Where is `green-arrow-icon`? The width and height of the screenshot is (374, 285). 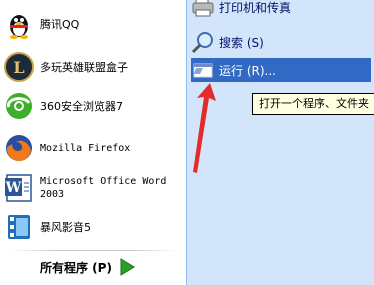 green-arrow-icon is located at coordinates (127, 267).